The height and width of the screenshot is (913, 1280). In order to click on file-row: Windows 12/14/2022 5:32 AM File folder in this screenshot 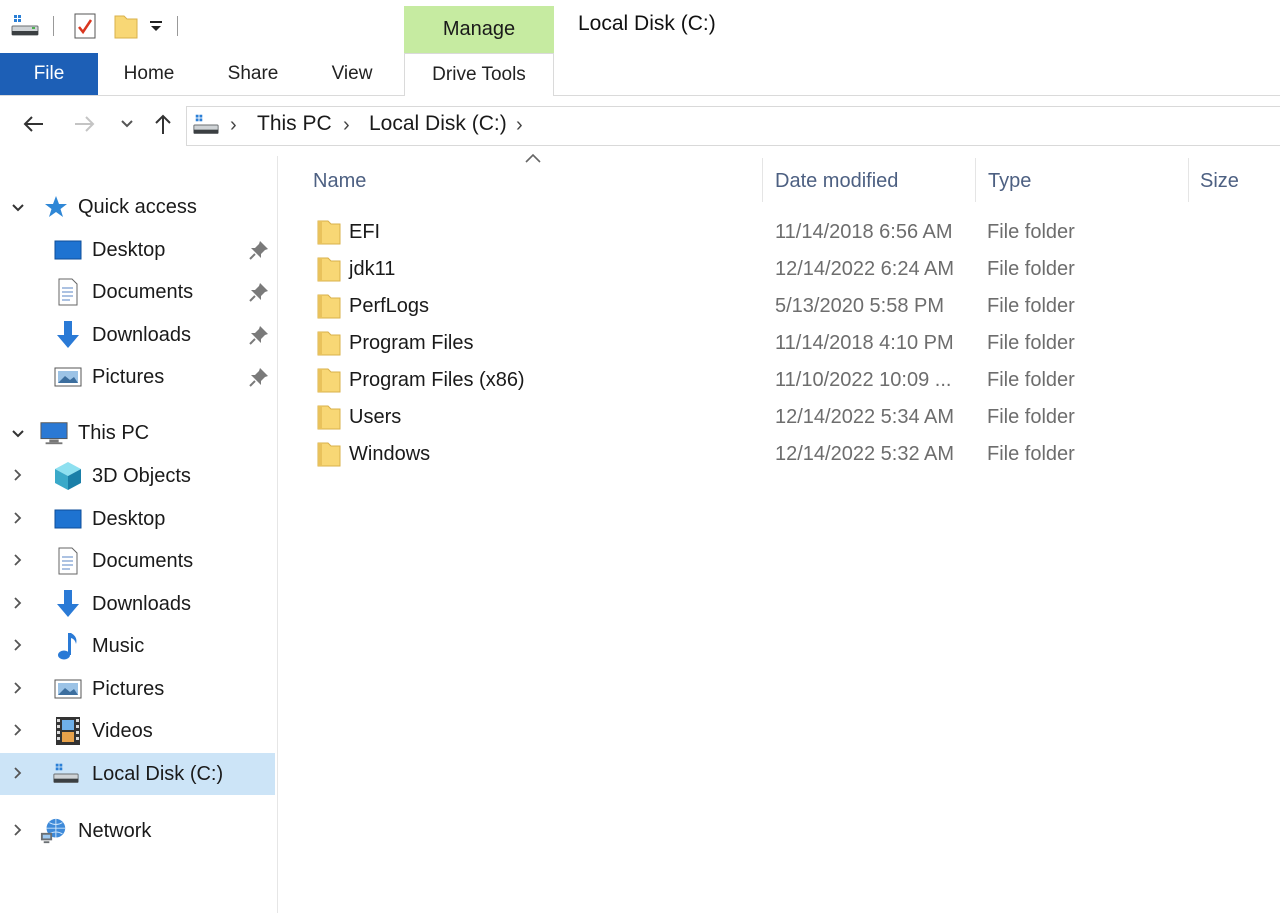, I will do `click(792, 453)`.